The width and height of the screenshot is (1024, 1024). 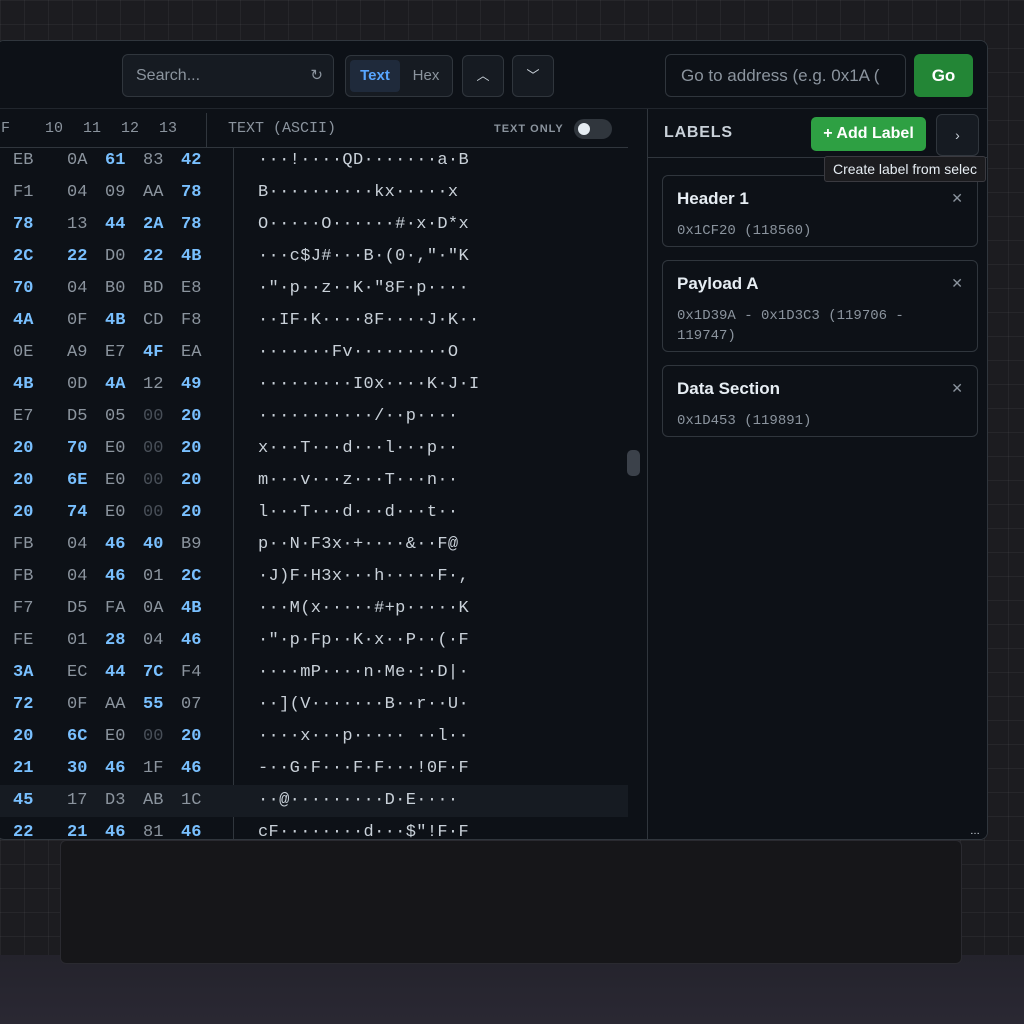 I want to click on hex-byte: 7C, so click(x=153, y=673).